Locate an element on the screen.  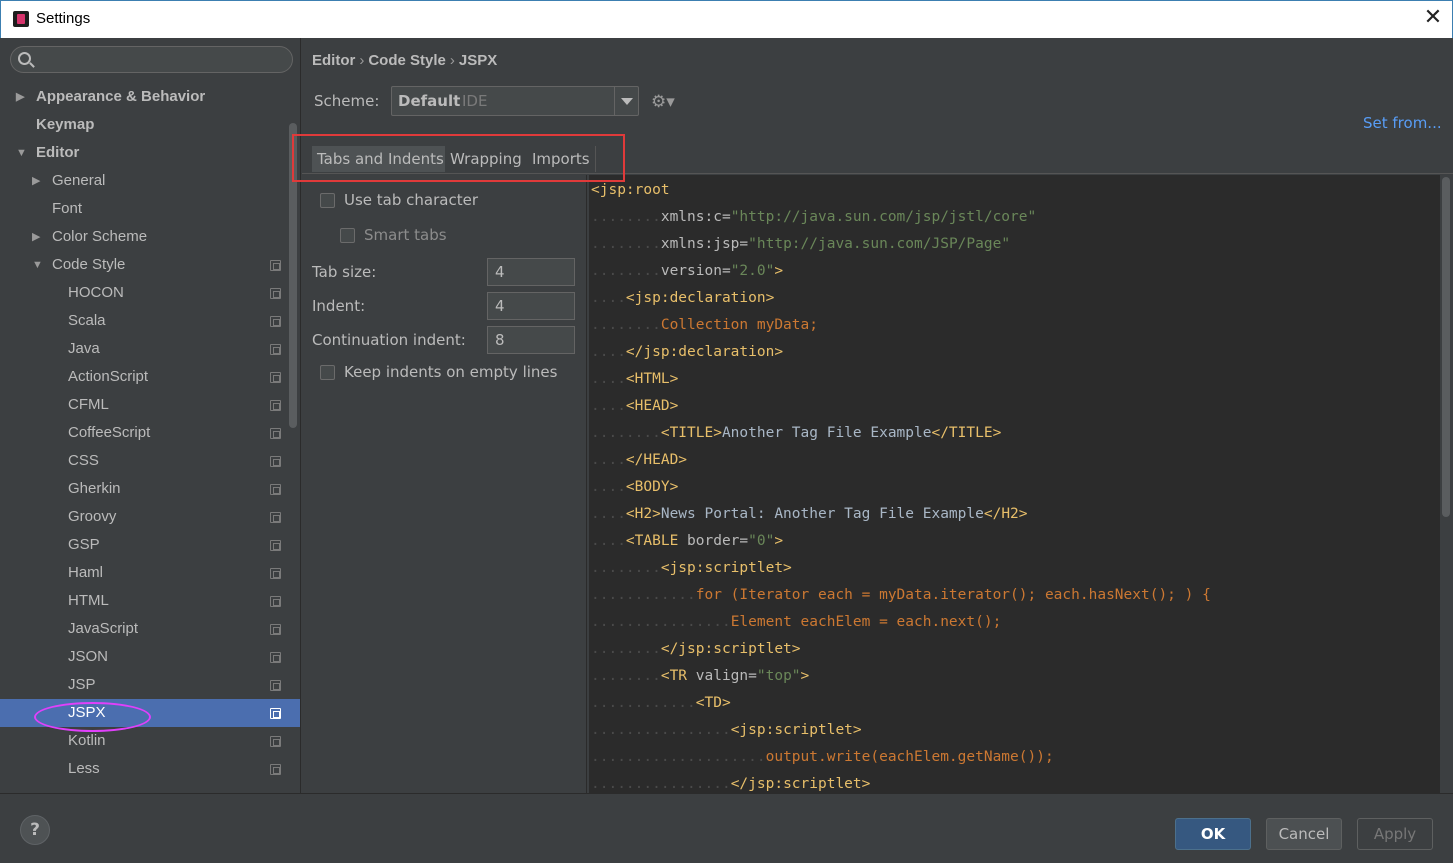
sidebar-item-actionscript: ActionScript is located at coordinates (150, 377).